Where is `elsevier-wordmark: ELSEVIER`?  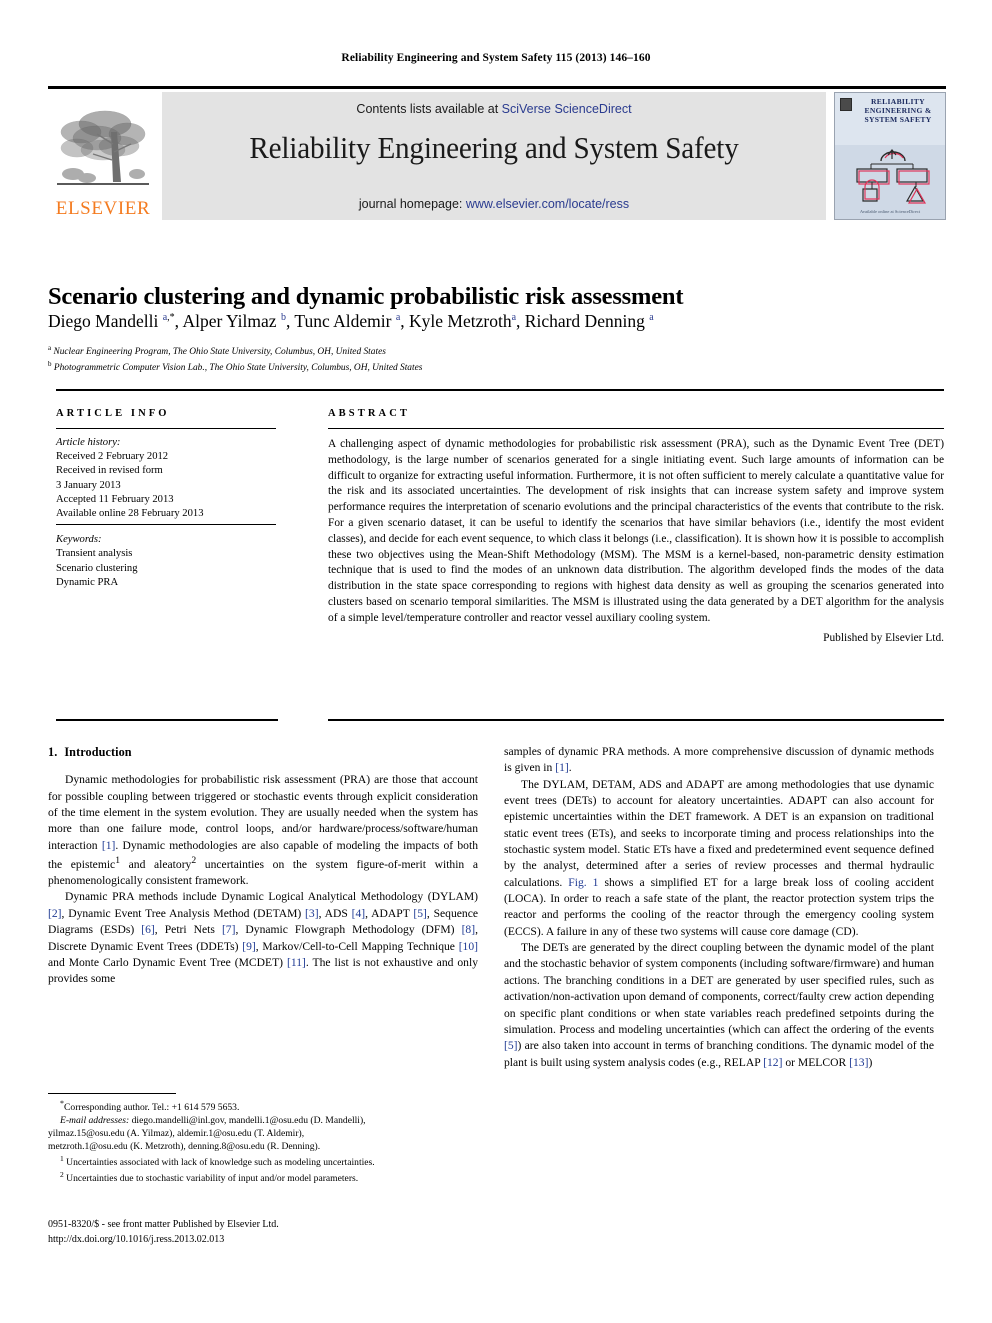
elsevier-wordmark: ELSEVIER is located at coordinates (103, 208).